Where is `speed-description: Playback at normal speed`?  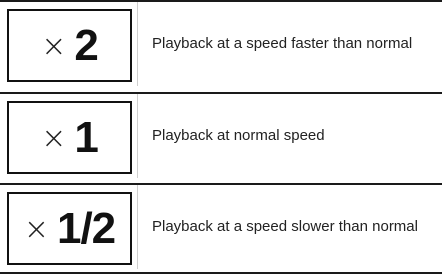 speed-description: Playback at normal speed is located at coordinates (238, 135).